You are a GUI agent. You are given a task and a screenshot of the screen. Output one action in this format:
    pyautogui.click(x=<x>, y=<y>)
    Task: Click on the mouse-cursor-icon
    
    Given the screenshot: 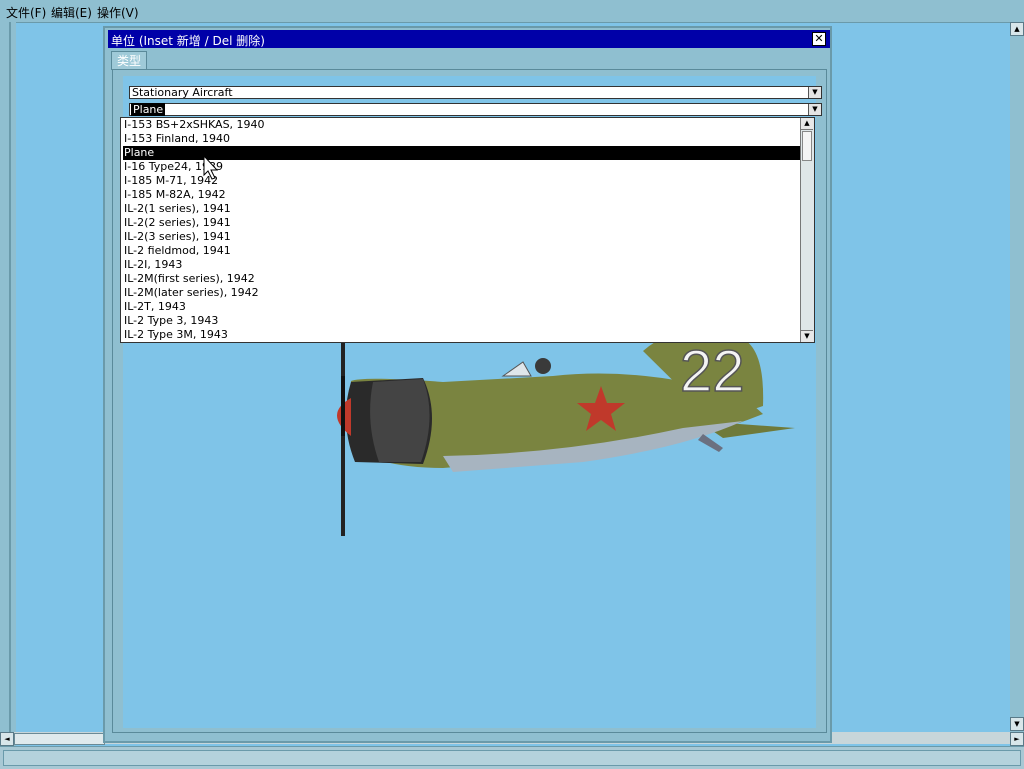 What is the action you would take?
    pyautogui.click(x=211, y=167)
    